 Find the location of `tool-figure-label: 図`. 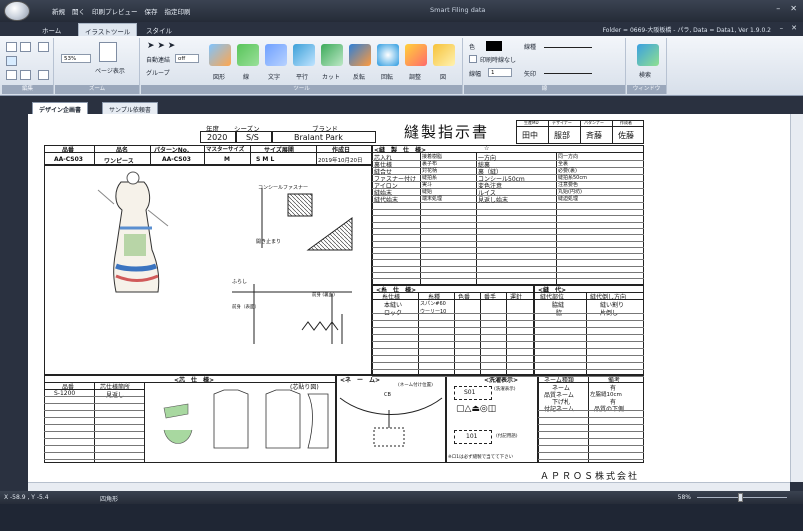

tool-figure-label: 図 is located at coordinates (443, 76).